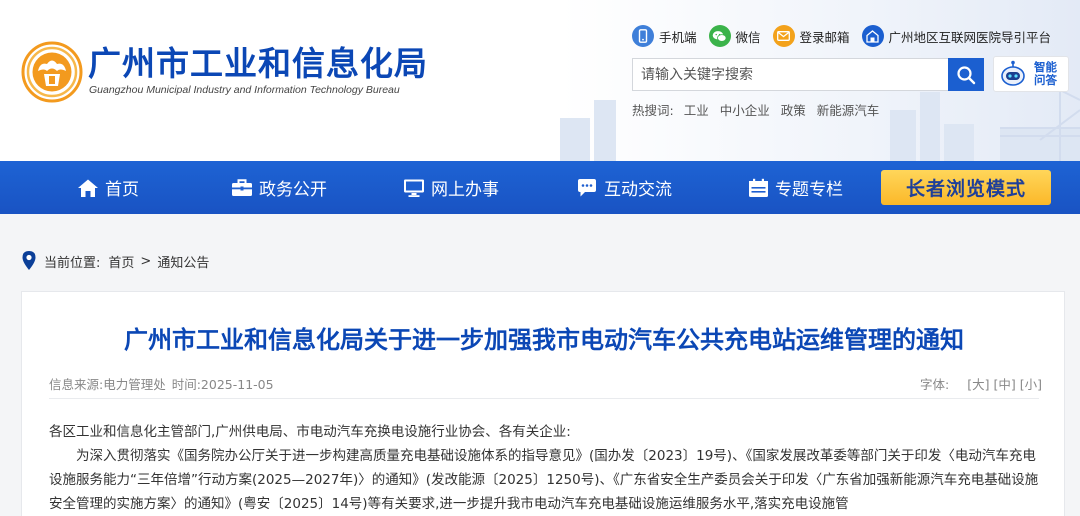 This screenshot has width=1080, height=516. I want to click on search-input, so click(791, 74).